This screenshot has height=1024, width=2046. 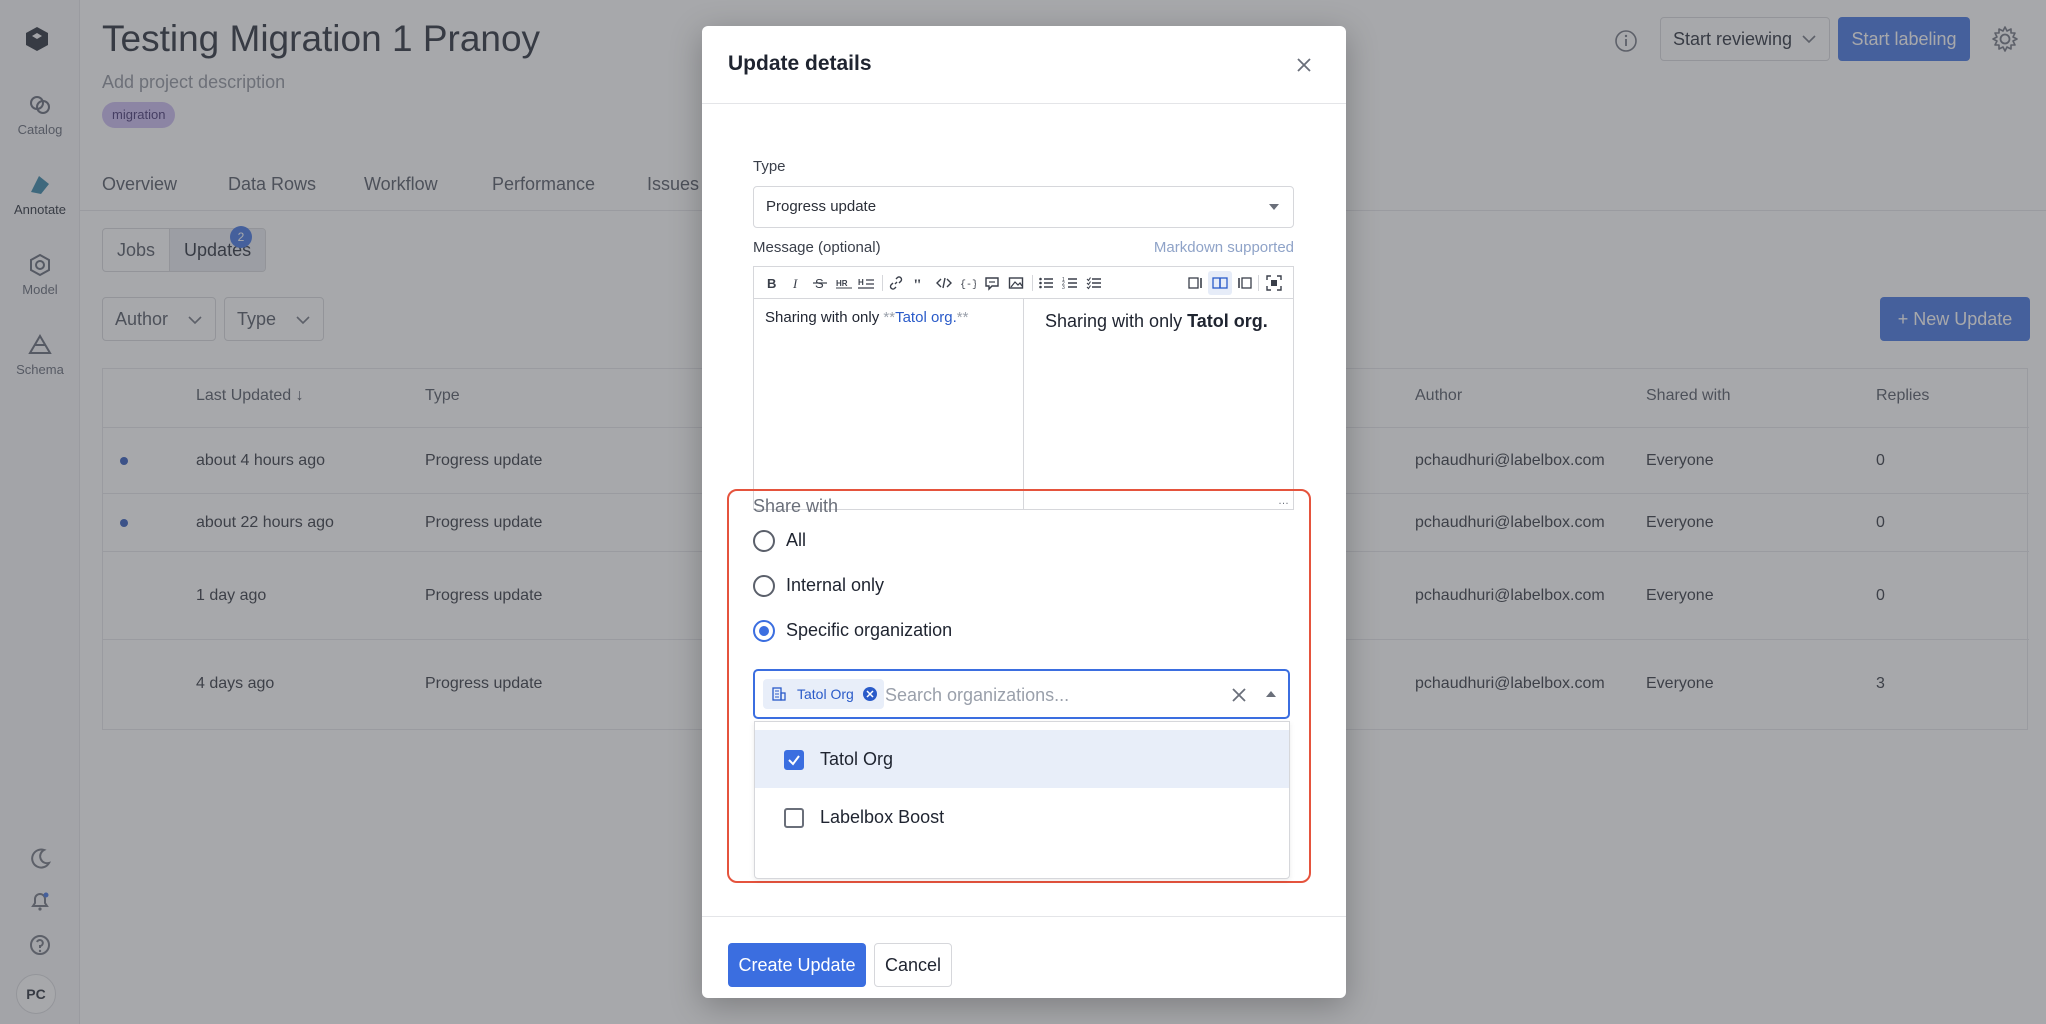 I want to click on preview-mode-icon, so click(x=1244, y=283).